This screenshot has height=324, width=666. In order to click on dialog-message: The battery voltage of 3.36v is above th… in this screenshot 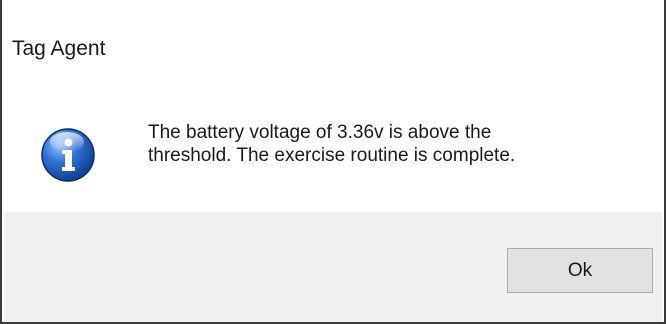, I will do `click(332, 144)`.